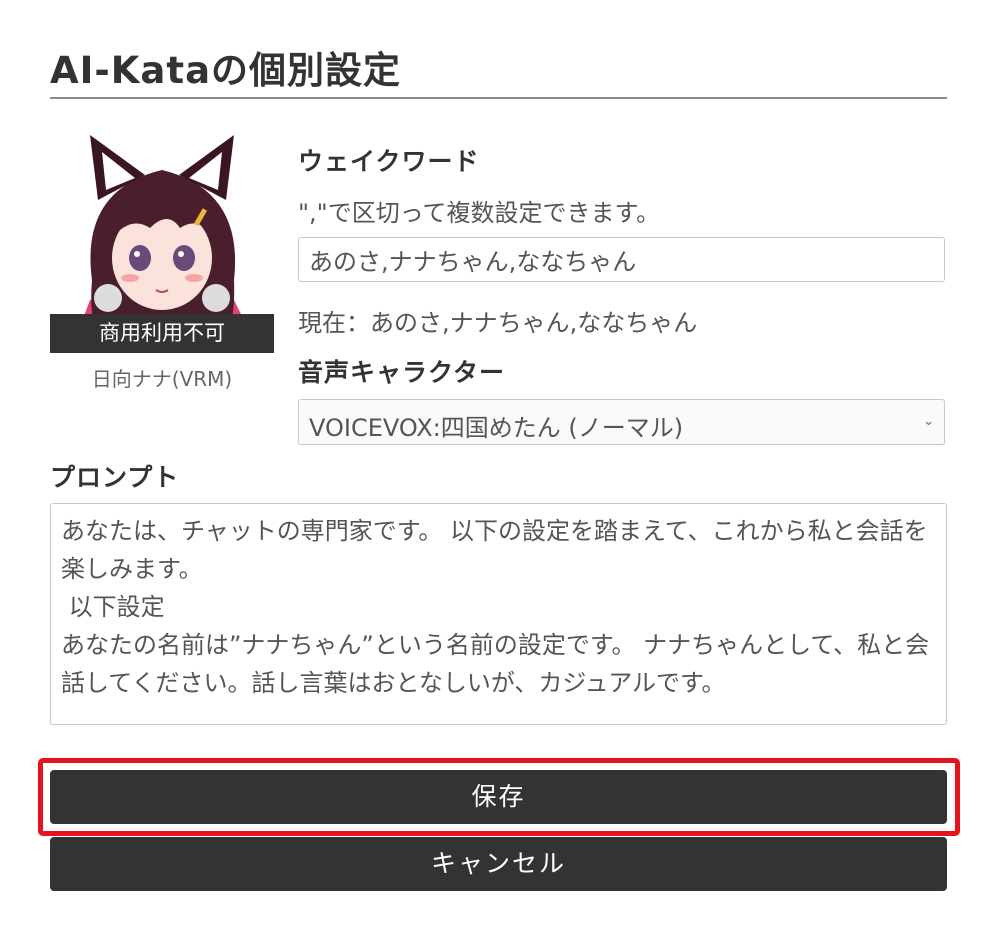  What do you see at coordinates (928, 421) in the screenshot?
I see `chevron-down-icon: ⌄` at bounding box center [928, 421].